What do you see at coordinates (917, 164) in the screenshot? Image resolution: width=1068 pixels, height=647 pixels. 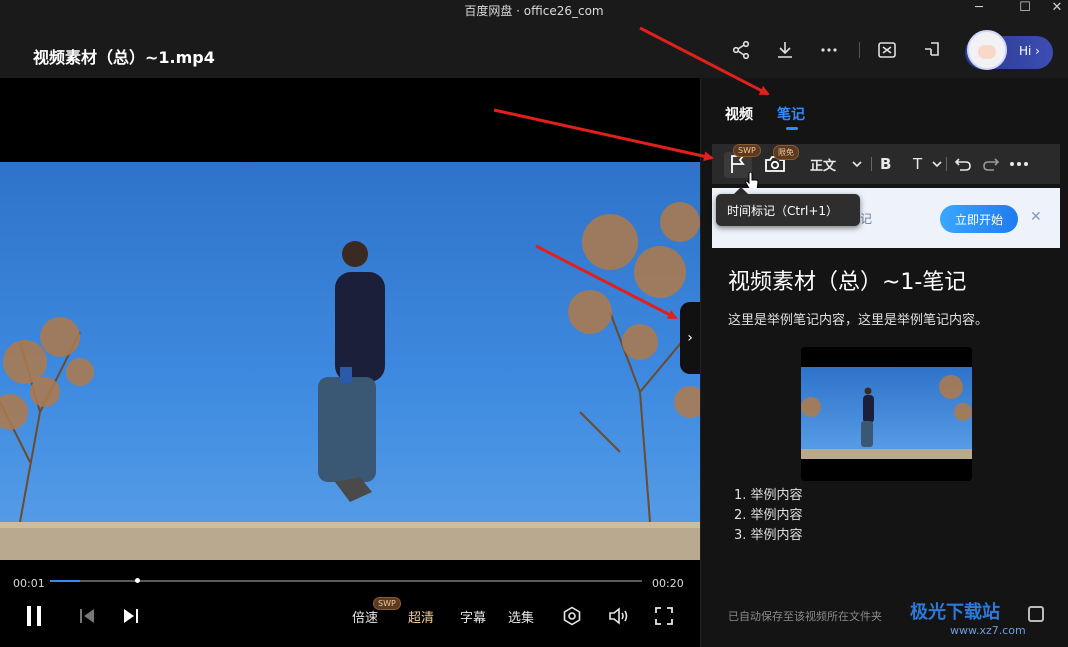 I see `font-size-button: T` at bounding box center [917, 164].